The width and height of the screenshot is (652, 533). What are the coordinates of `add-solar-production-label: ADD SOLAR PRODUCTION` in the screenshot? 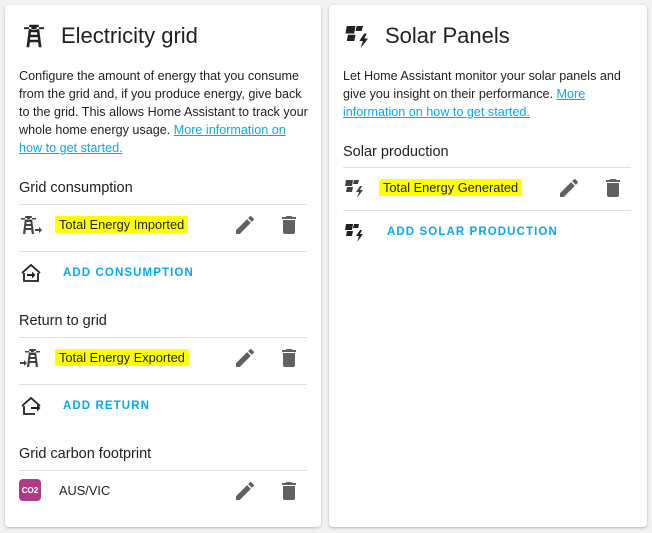 It's located at (472, 232).